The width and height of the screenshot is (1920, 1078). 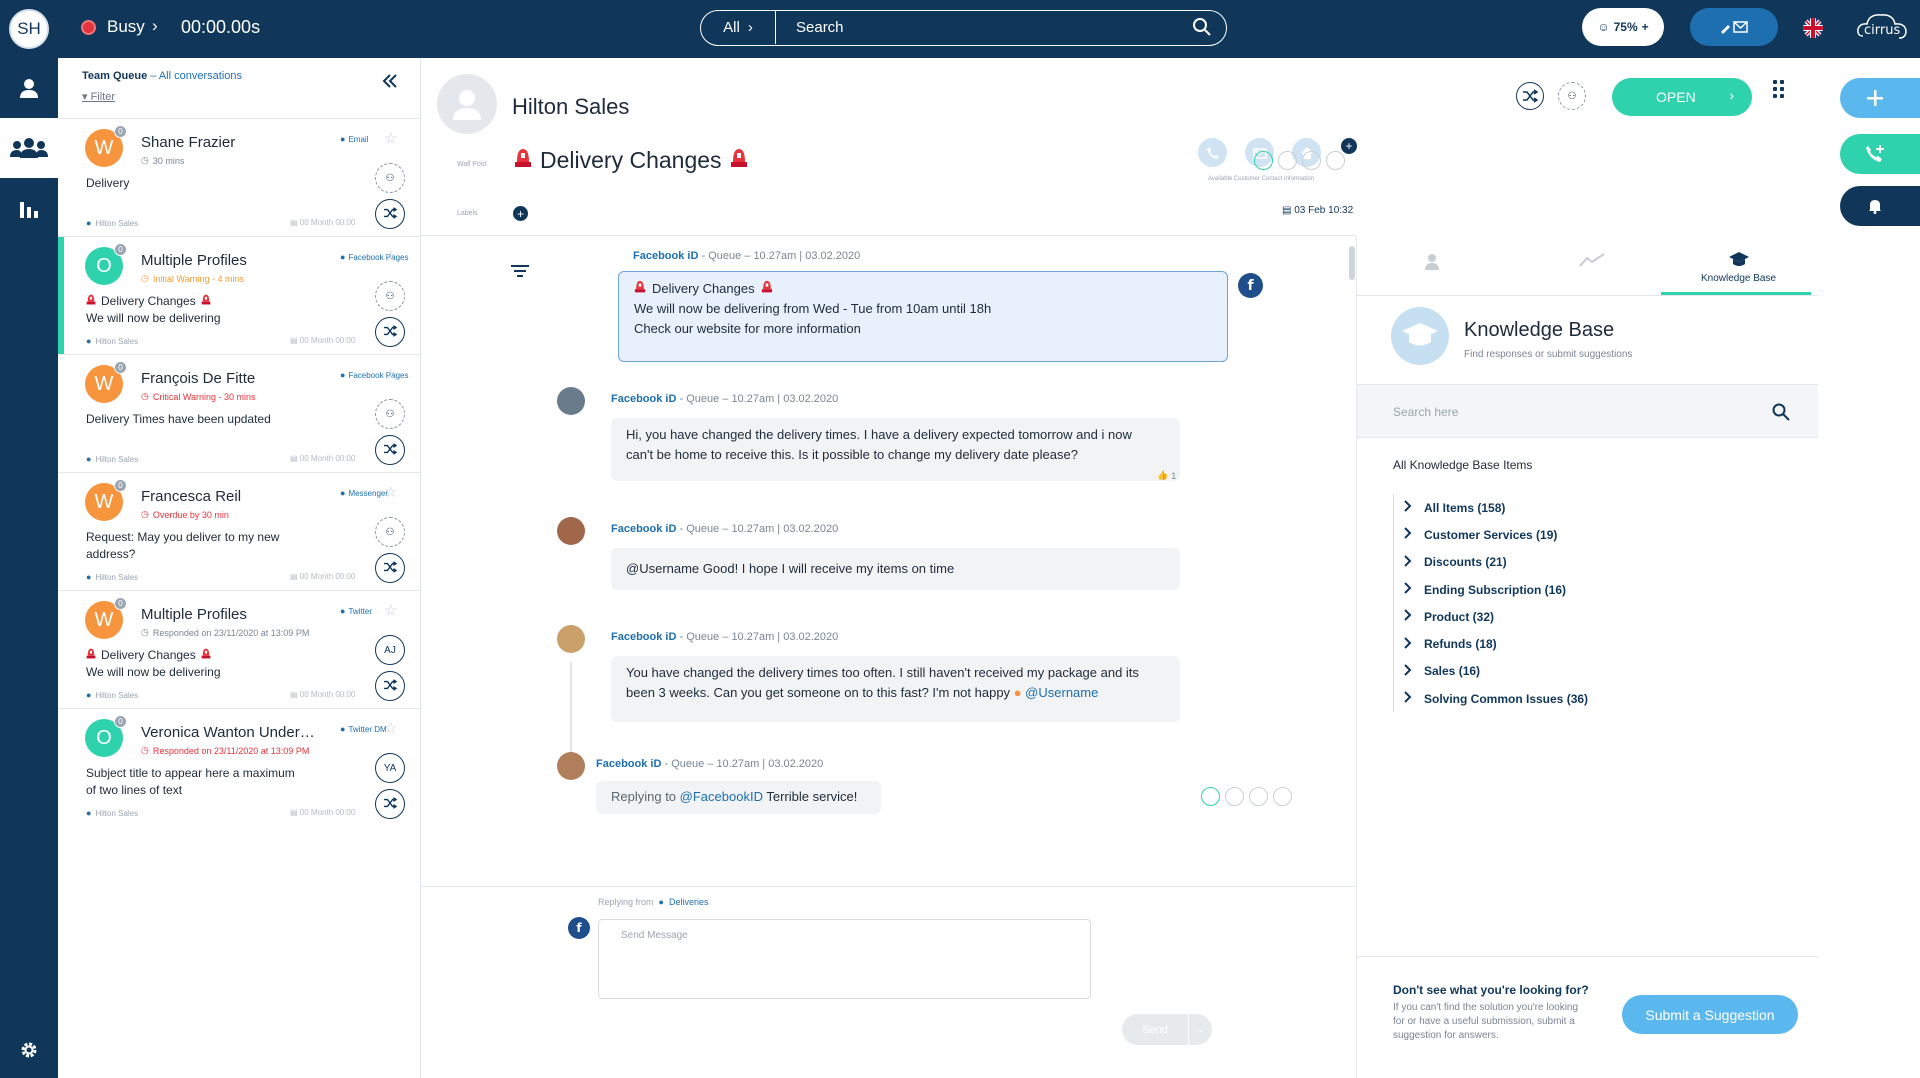 I want to click on tab-knowledge-base: Knowledge Base, so click(x=1736, y=273).